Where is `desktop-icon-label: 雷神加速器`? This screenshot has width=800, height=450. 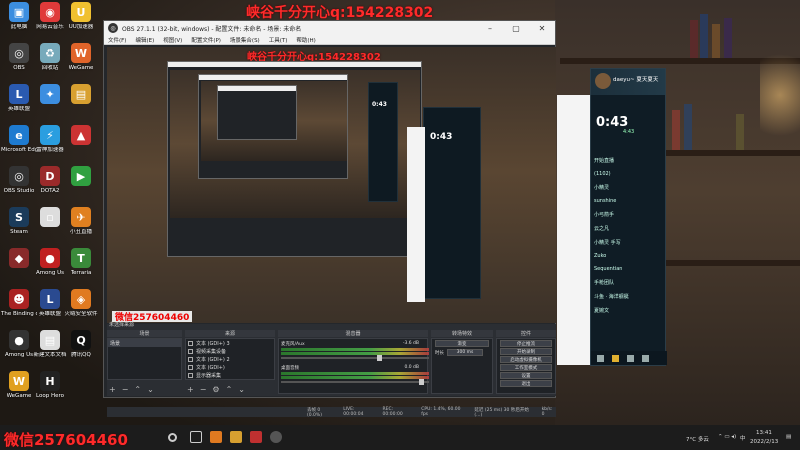
desktop-icon-label: 雷神加速器 is located at coordinates (50, 150).